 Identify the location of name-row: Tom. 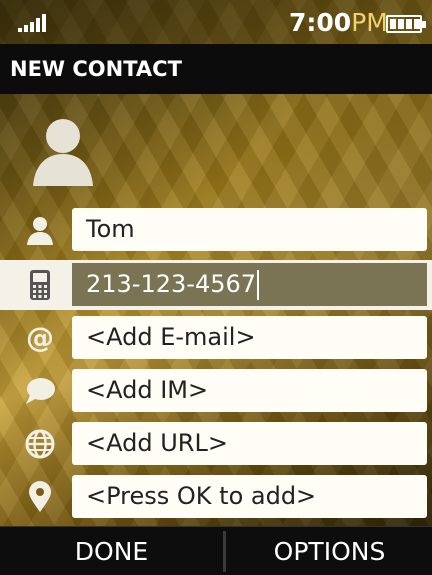
(216, 230).